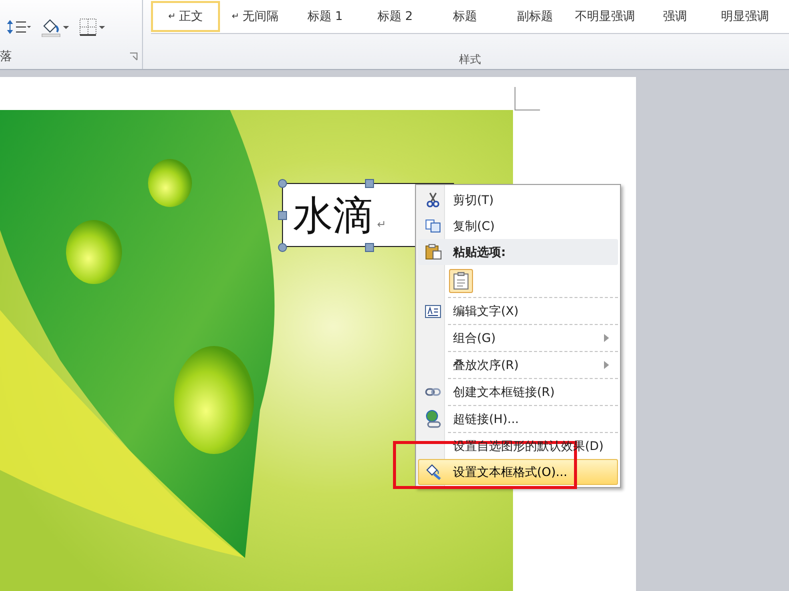 Image resolution: width=789 pixels, height=591 pixels. I want to click on paragraph-mark: ↵, so click(381, 224).